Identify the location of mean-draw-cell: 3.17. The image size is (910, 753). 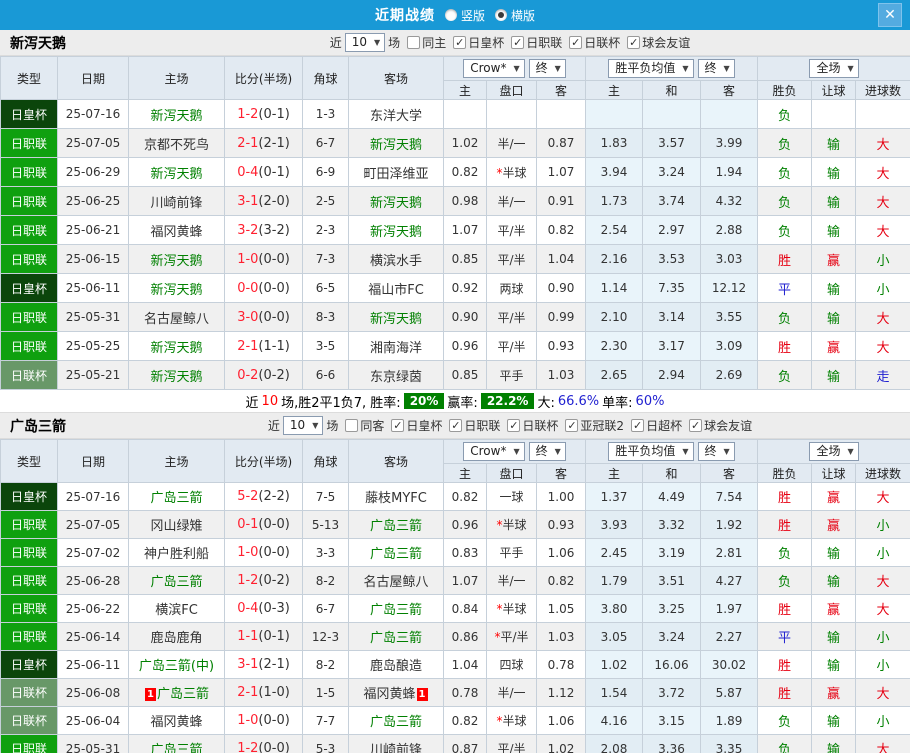
(672, 346).